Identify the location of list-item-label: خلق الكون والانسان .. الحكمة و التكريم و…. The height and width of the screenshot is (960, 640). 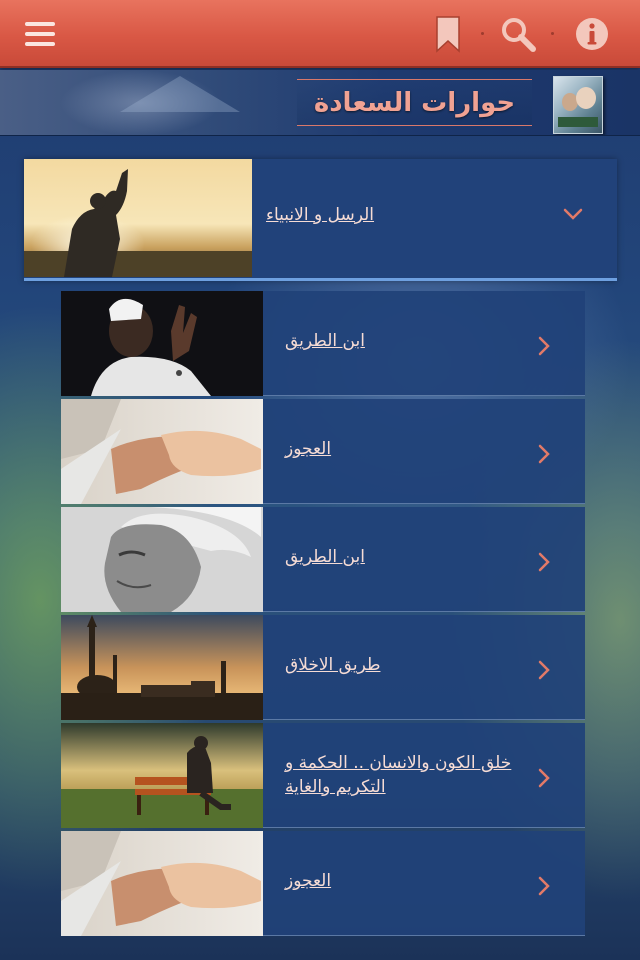
(398, 775).